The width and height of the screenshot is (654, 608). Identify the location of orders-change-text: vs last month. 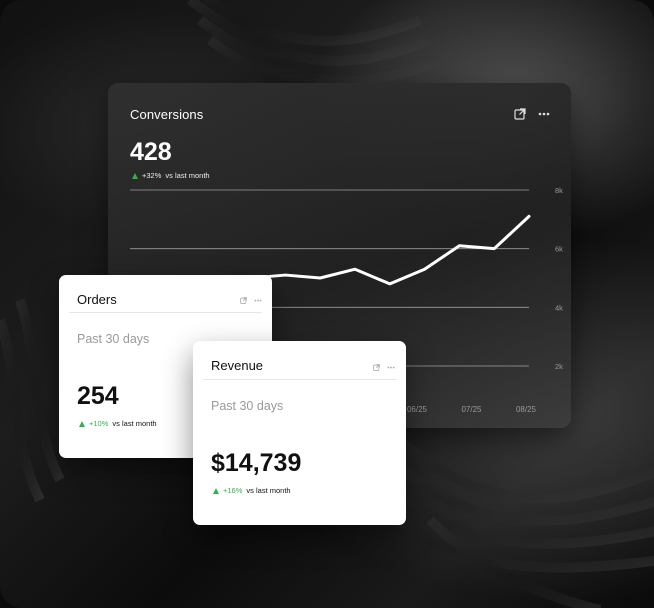
(134, 423).